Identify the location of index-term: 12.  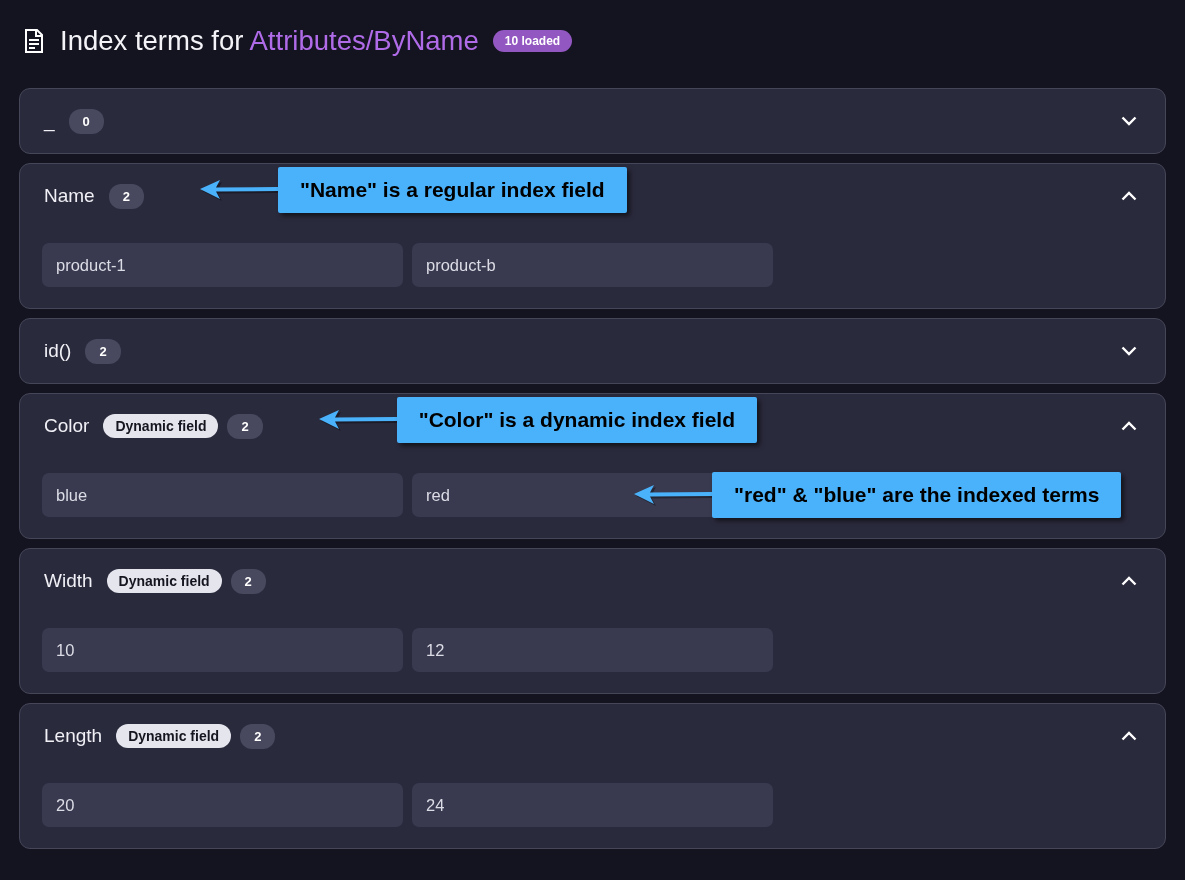
(435, 650).